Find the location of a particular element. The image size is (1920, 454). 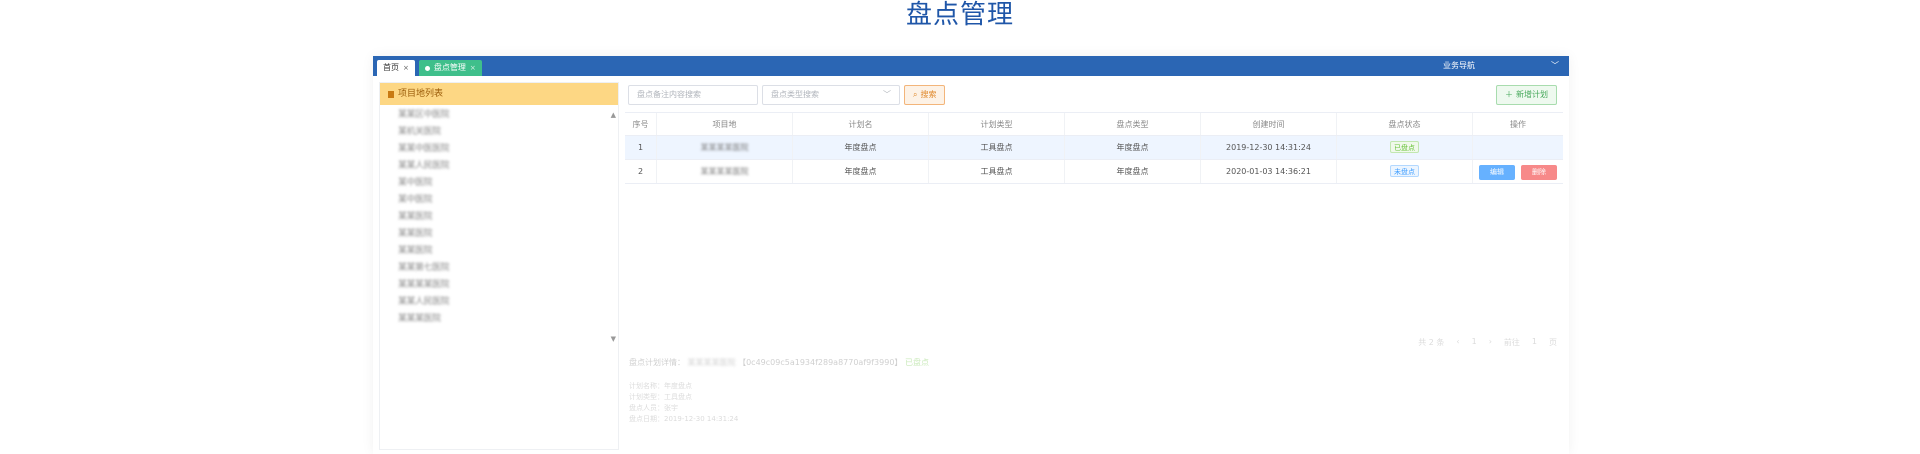

sidebar-header: 项目地列表 is located at coordinates (499, 94).